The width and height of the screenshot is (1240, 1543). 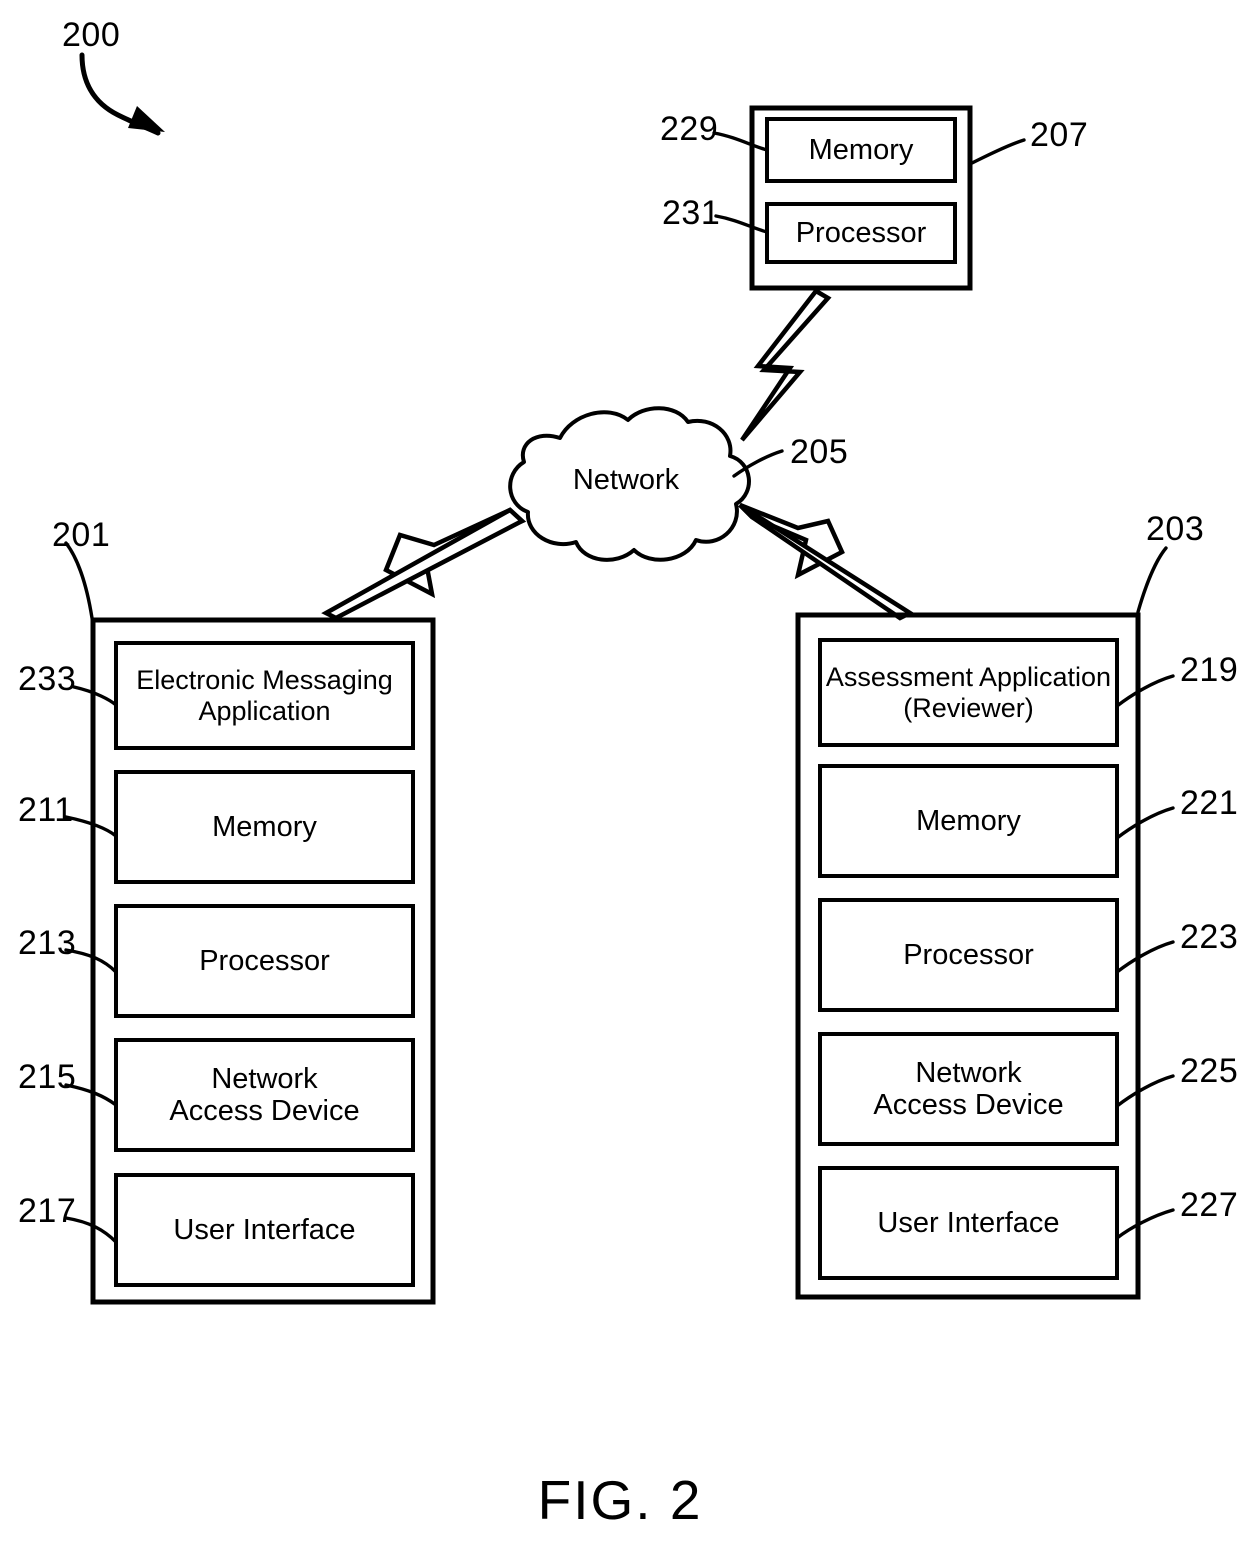 What do you see at coordinates (1209, 1205) in the screenshot?
I see `ref-227-user-interface: 227` at bounding box center [1209, 1205].